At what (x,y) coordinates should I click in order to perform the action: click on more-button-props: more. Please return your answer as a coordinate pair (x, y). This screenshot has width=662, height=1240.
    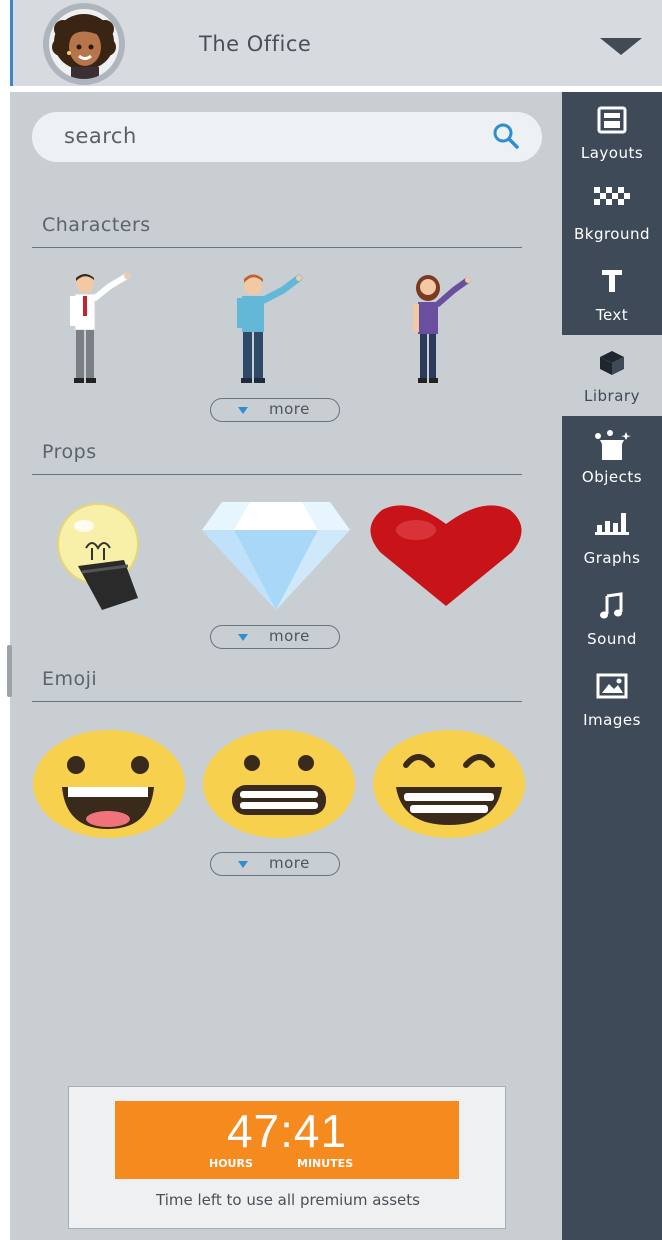
    Looking at the image, I should click on (275, 637).